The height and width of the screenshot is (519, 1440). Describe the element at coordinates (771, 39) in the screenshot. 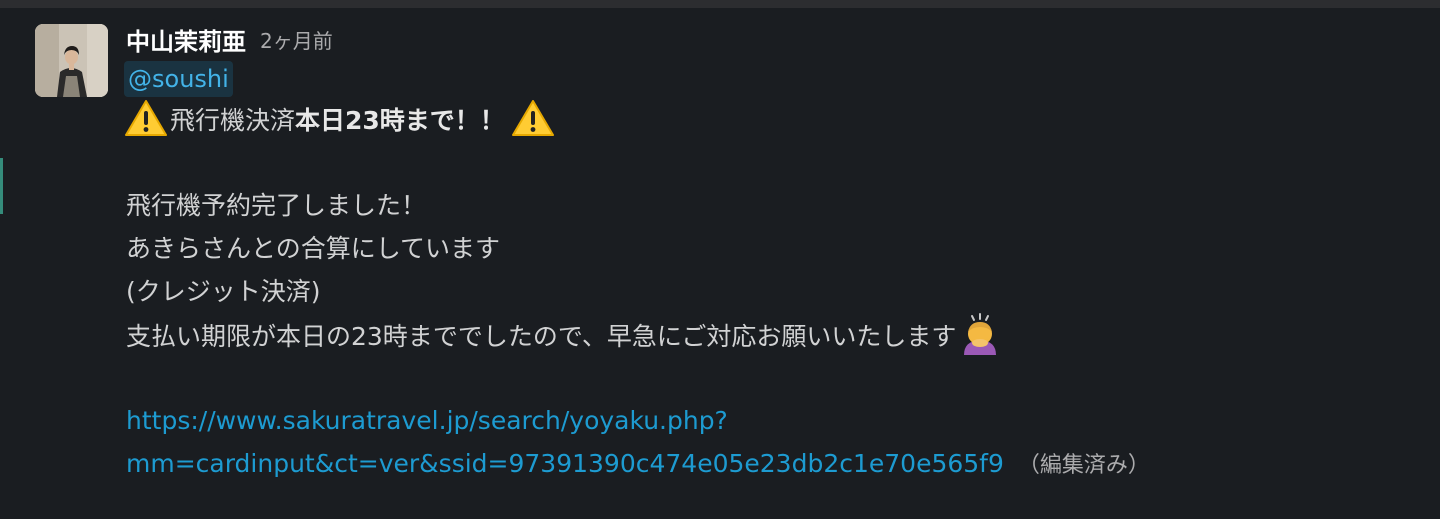

I see `message-meta: 中山茉莉亜 2ヶ月前` at that location.